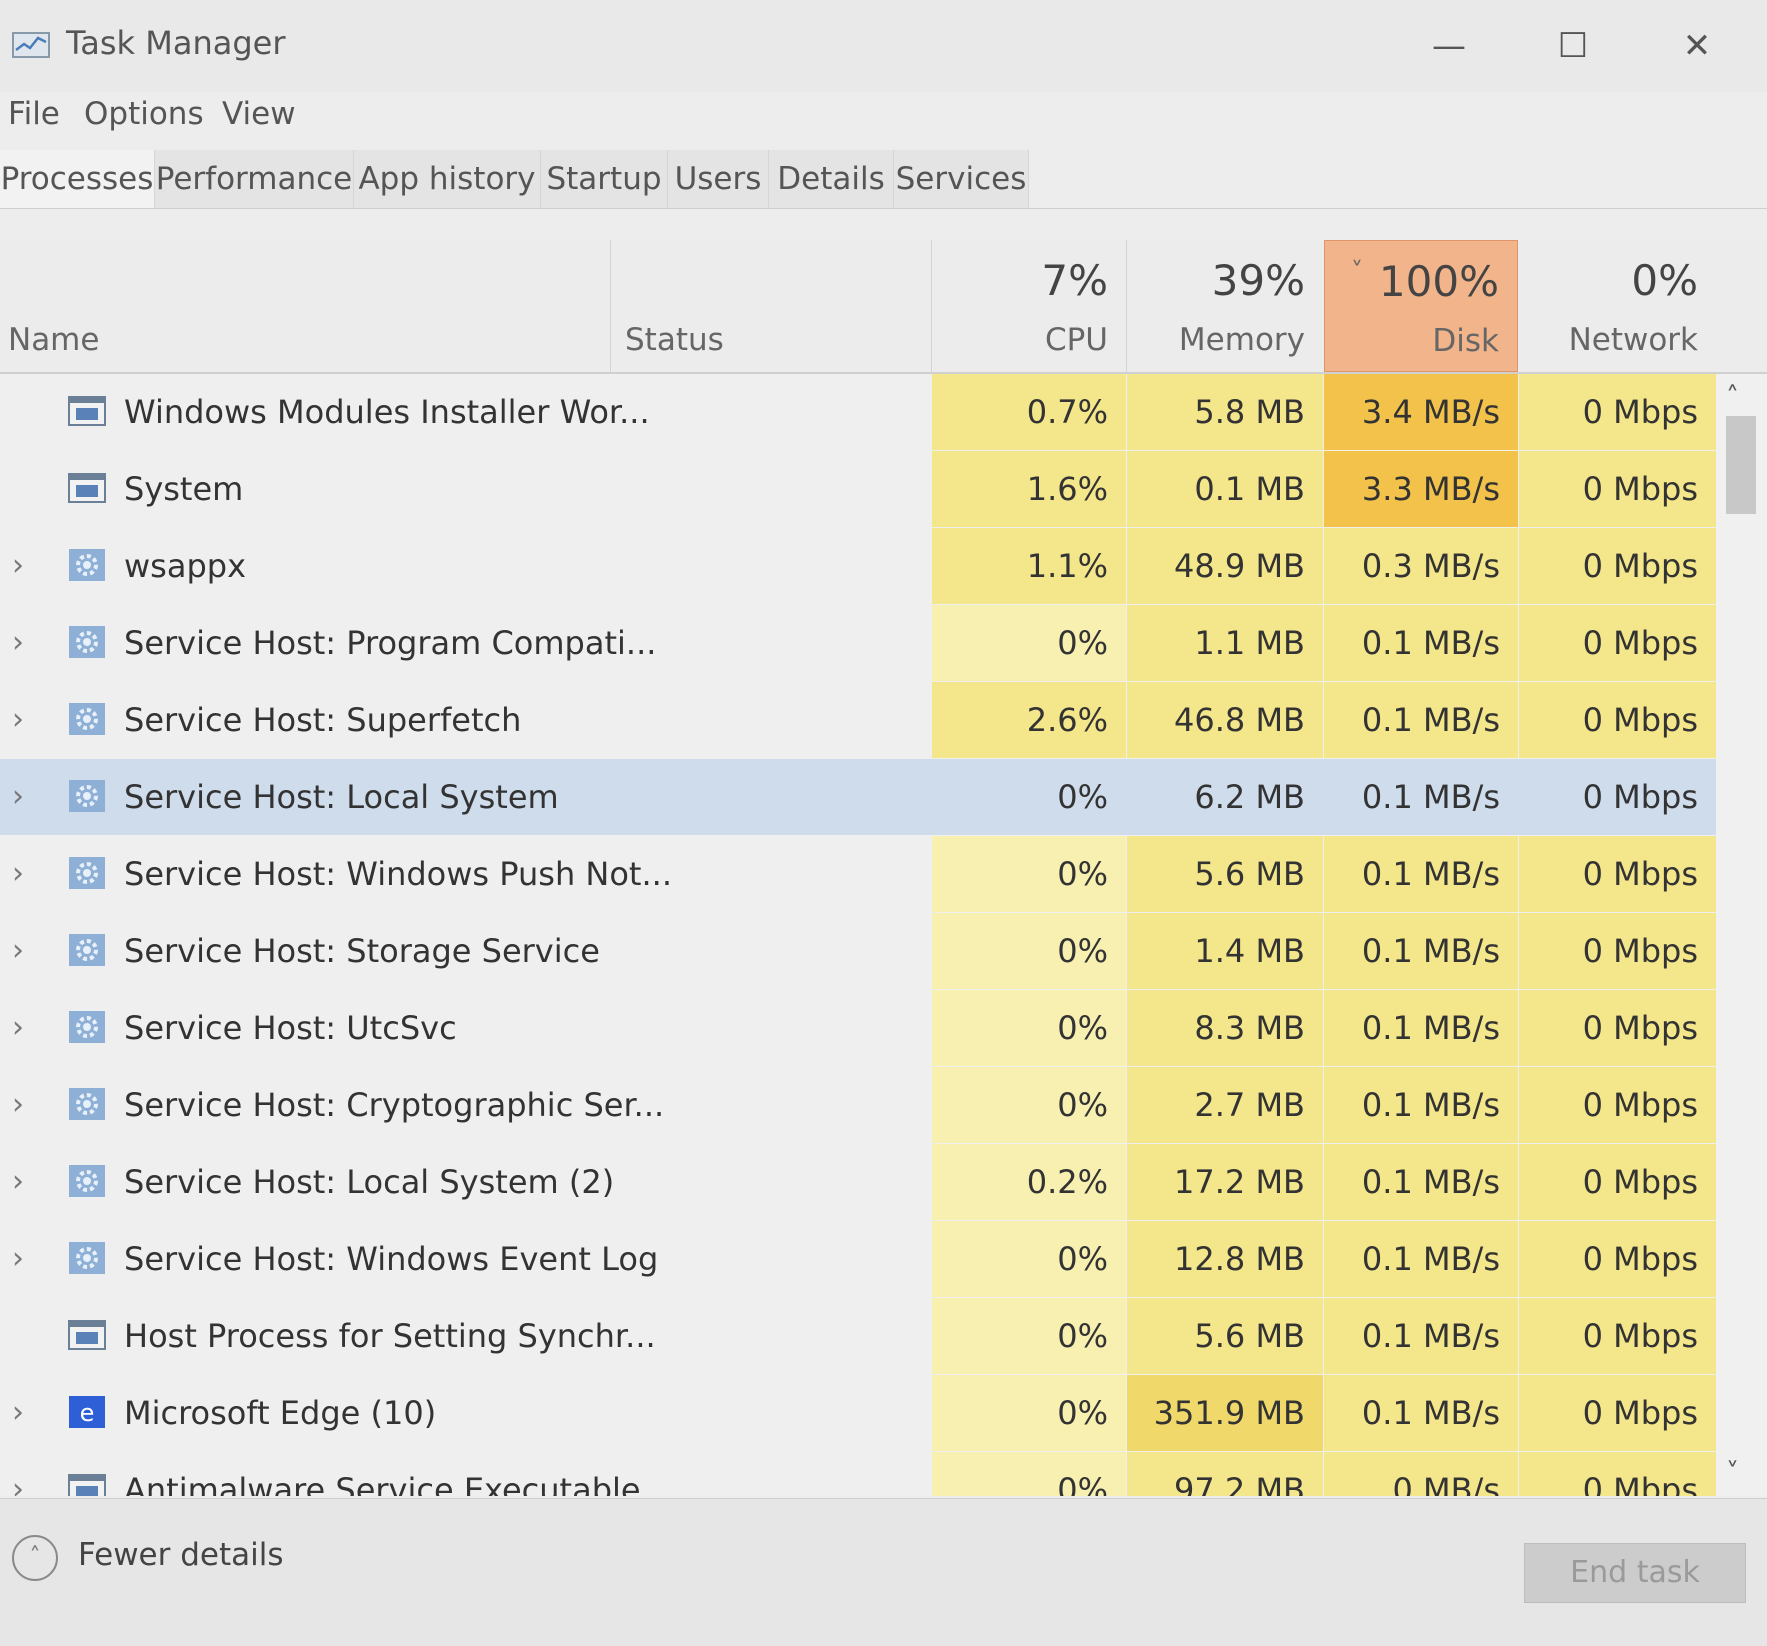 The image size is (1767, 1646). I want to click on memory-column-header: 39% Memory, so click(1225, 306).